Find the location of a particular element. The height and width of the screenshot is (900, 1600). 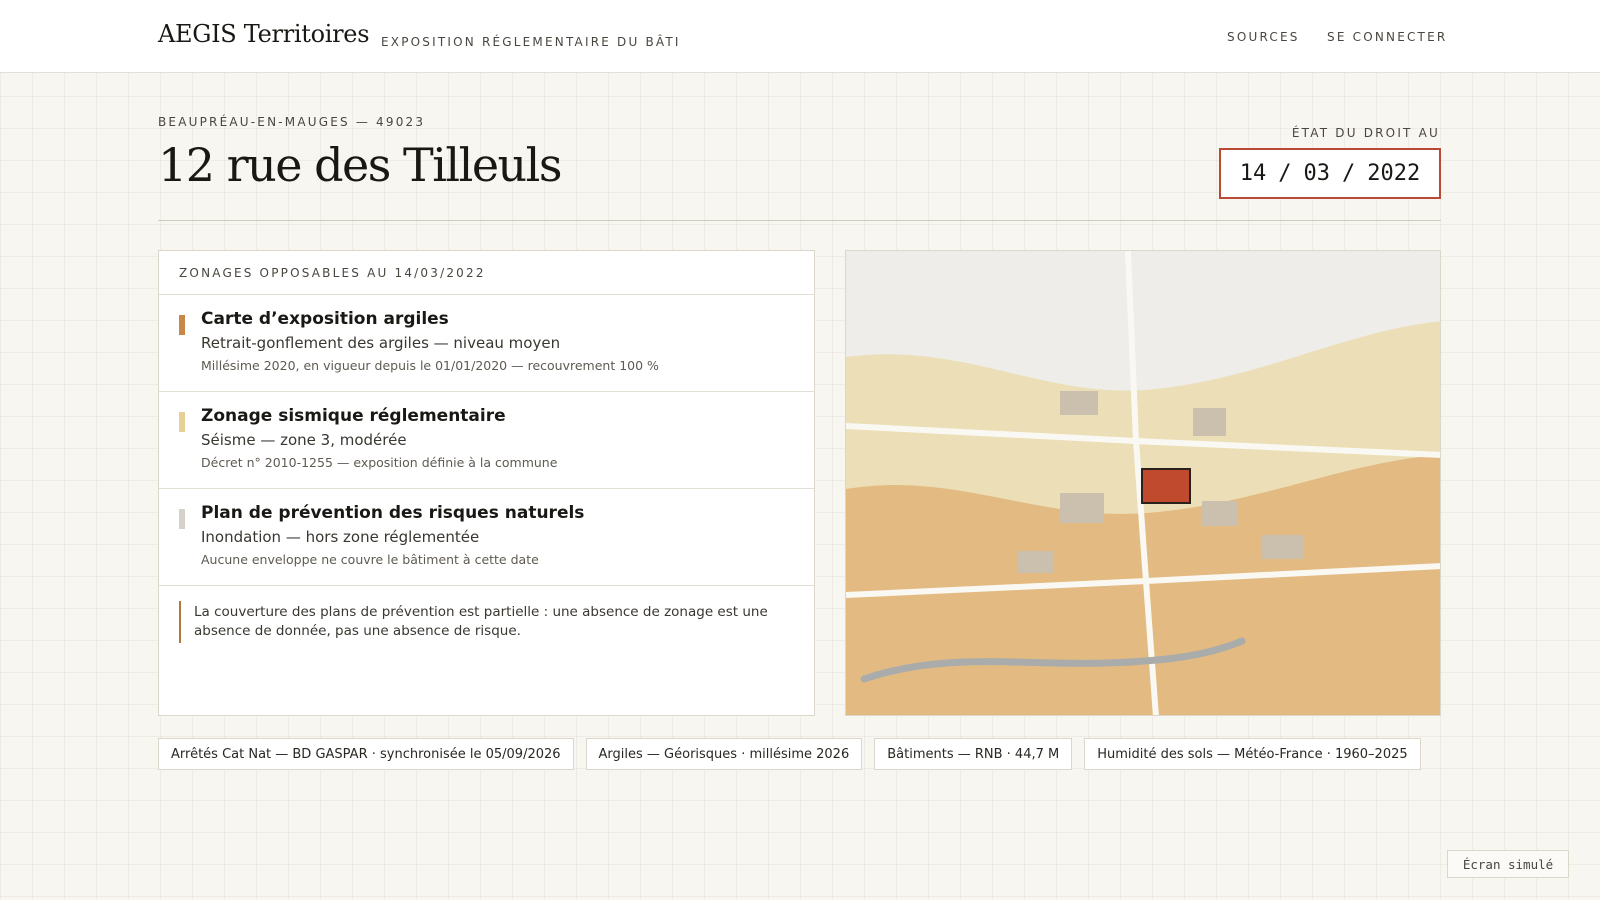

header-divider is located at coordinates (799, 220).